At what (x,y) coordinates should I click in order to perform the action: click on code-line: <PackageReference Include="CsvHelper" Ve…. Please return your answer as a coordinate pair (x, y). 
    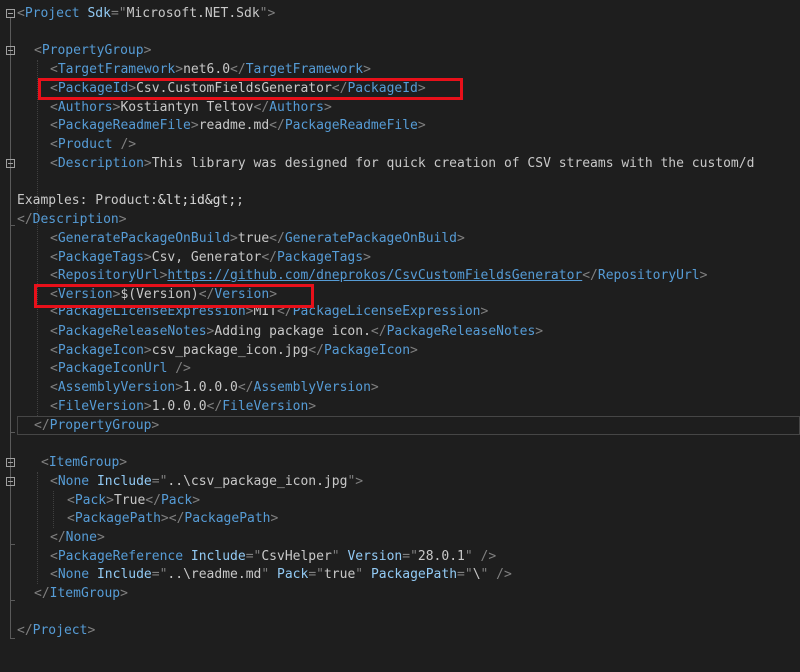
    Looking at the image, I should click on (408, 556).